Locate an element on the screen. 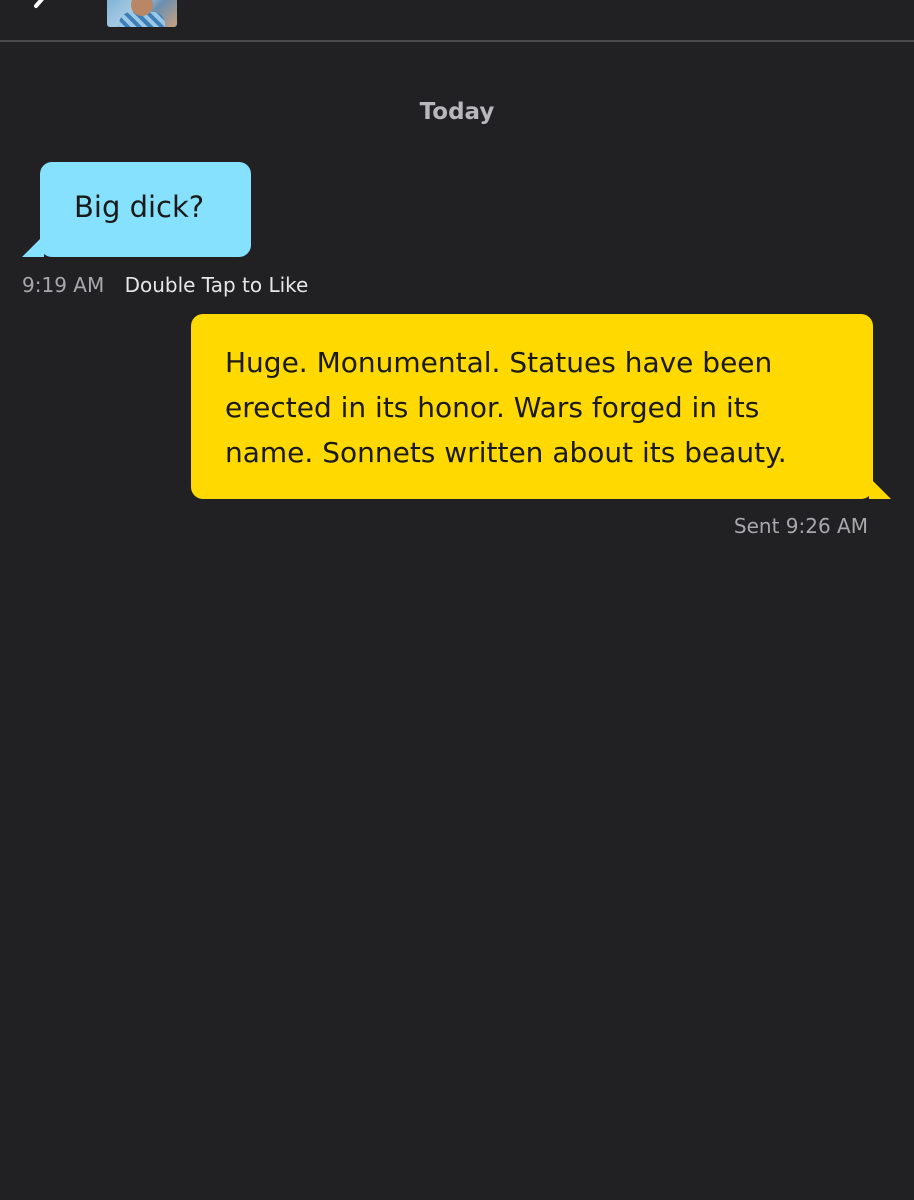 Image resolution: width=914 pixels, height=1200 pixels. date-separator: Today is located at coordinates (457, 112).